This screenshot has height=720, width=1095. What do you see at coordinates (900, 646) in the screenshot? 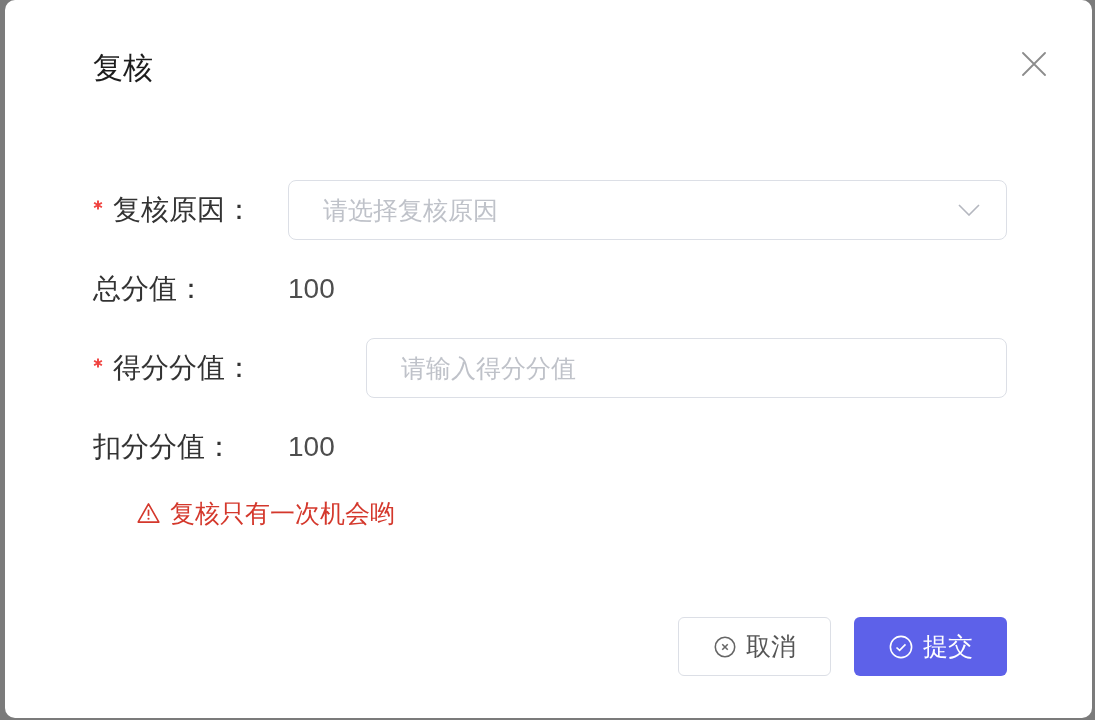
I see `check-circle-icon` at bounding box center [900, 646].